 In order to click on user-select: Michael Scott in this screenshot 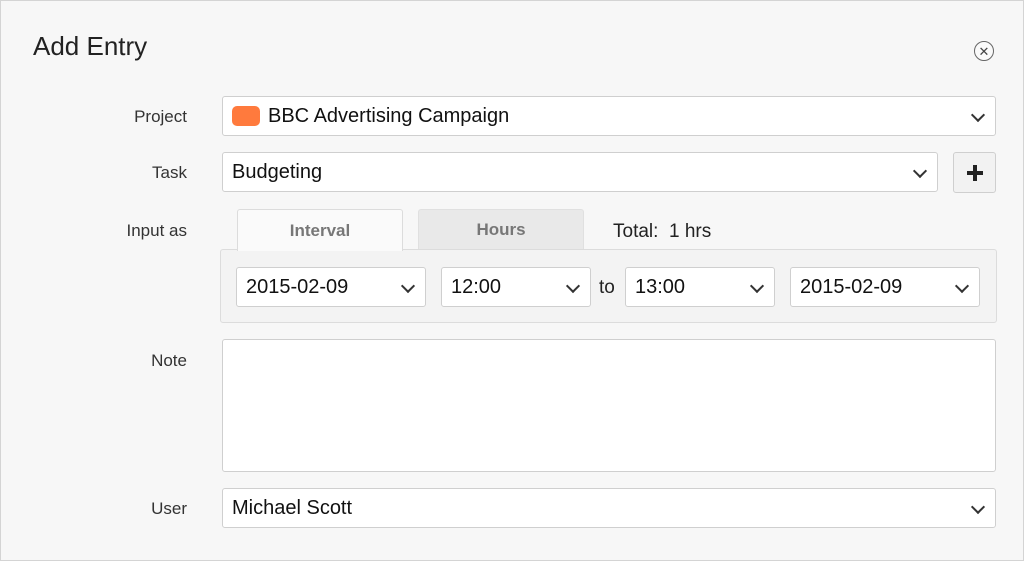, I will do `click(609, 508)`.